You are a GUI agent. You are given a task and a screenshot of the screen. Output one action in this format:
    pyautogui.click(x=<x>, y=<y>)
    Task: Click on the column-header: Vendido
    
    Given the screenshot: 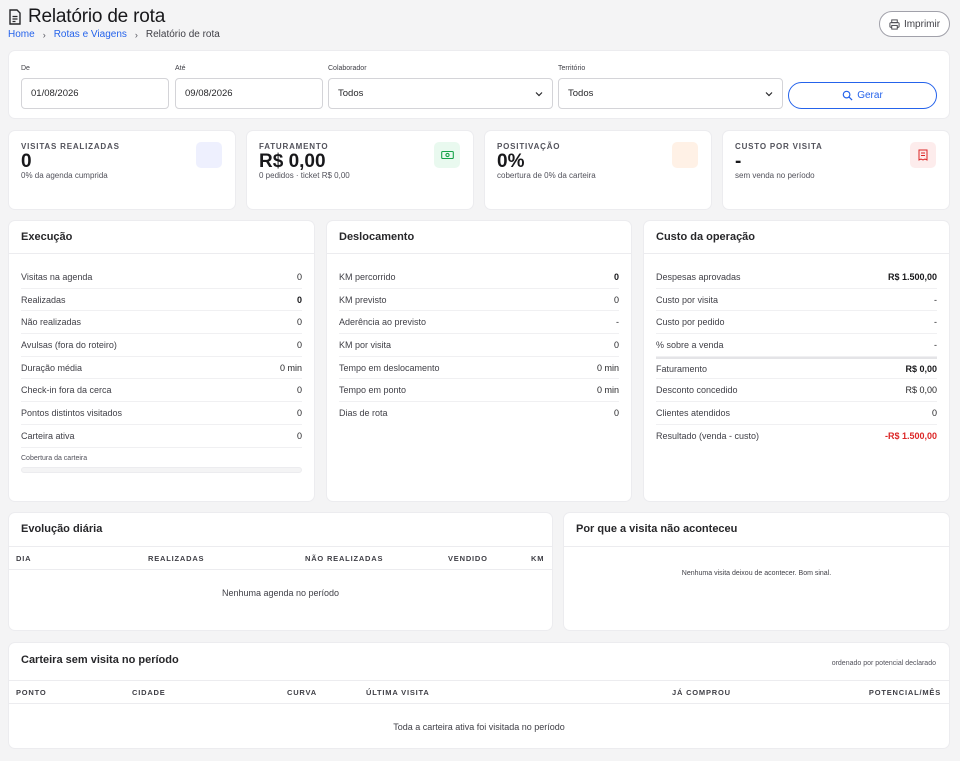 What is the action you would take?
    pyautogui.click(x=468, y=558)
    